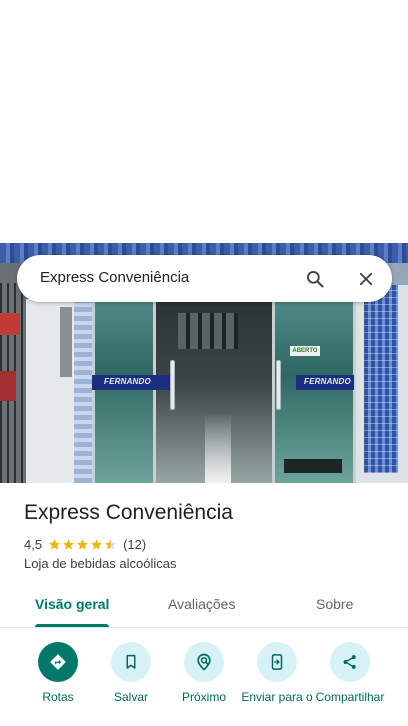  Describe the element at coordinates (201, 604) in the screenshot. I see `tab-reviews: Avaliações` at that location.